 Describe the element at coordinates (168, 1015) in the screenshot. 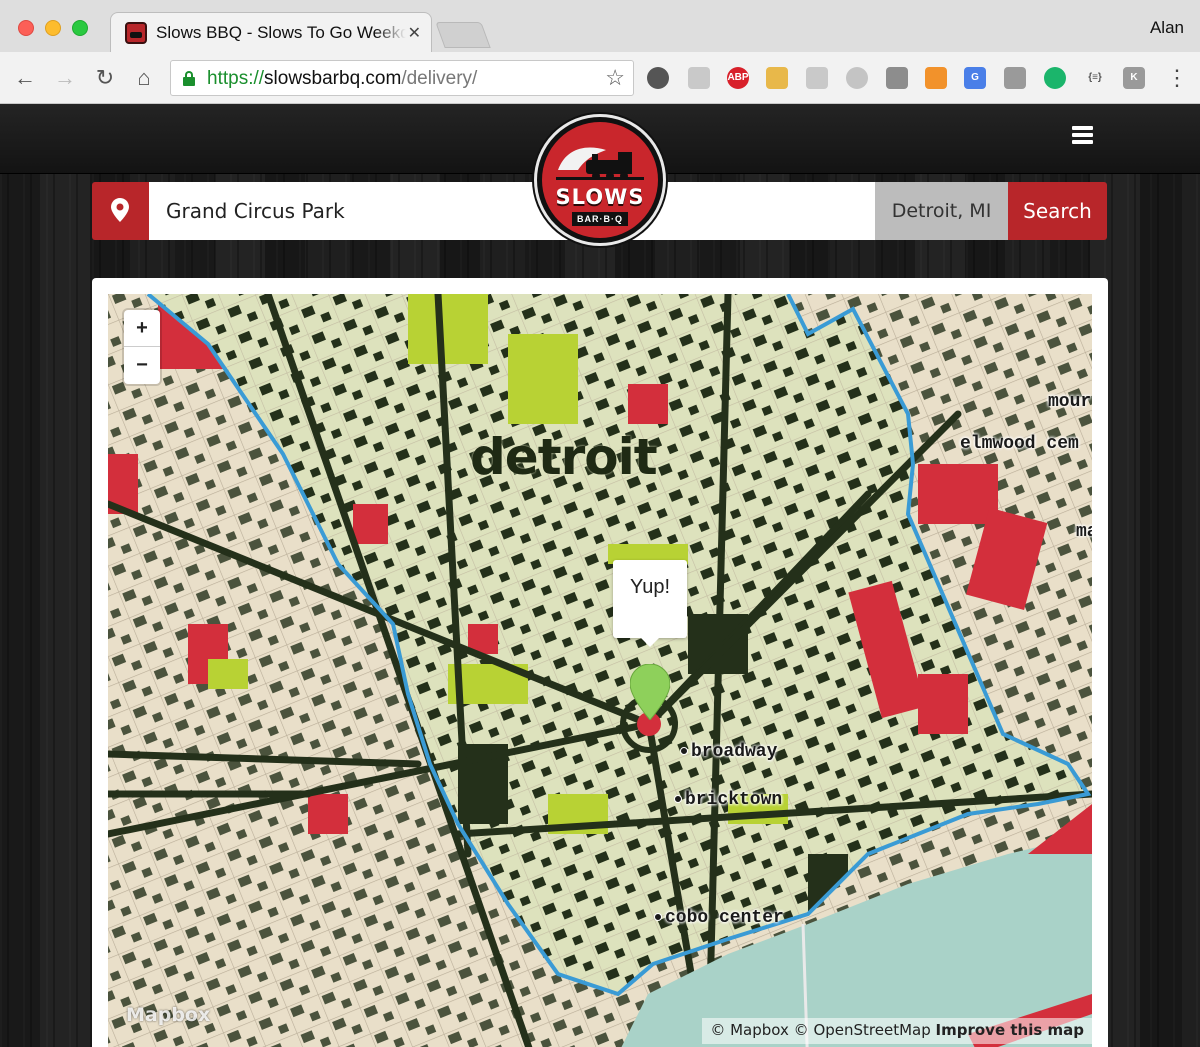

I see `mapbox-logo: Mapbox` at that location.